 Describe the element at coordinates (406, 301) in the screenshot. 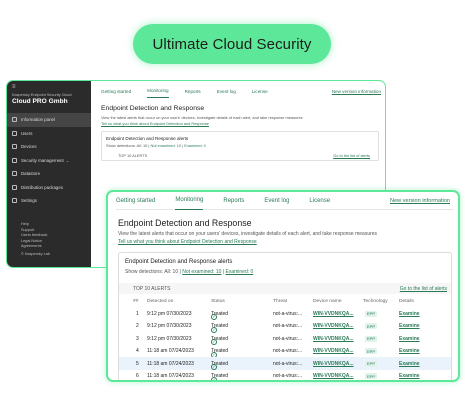

I see `column-header: Details` at that location.